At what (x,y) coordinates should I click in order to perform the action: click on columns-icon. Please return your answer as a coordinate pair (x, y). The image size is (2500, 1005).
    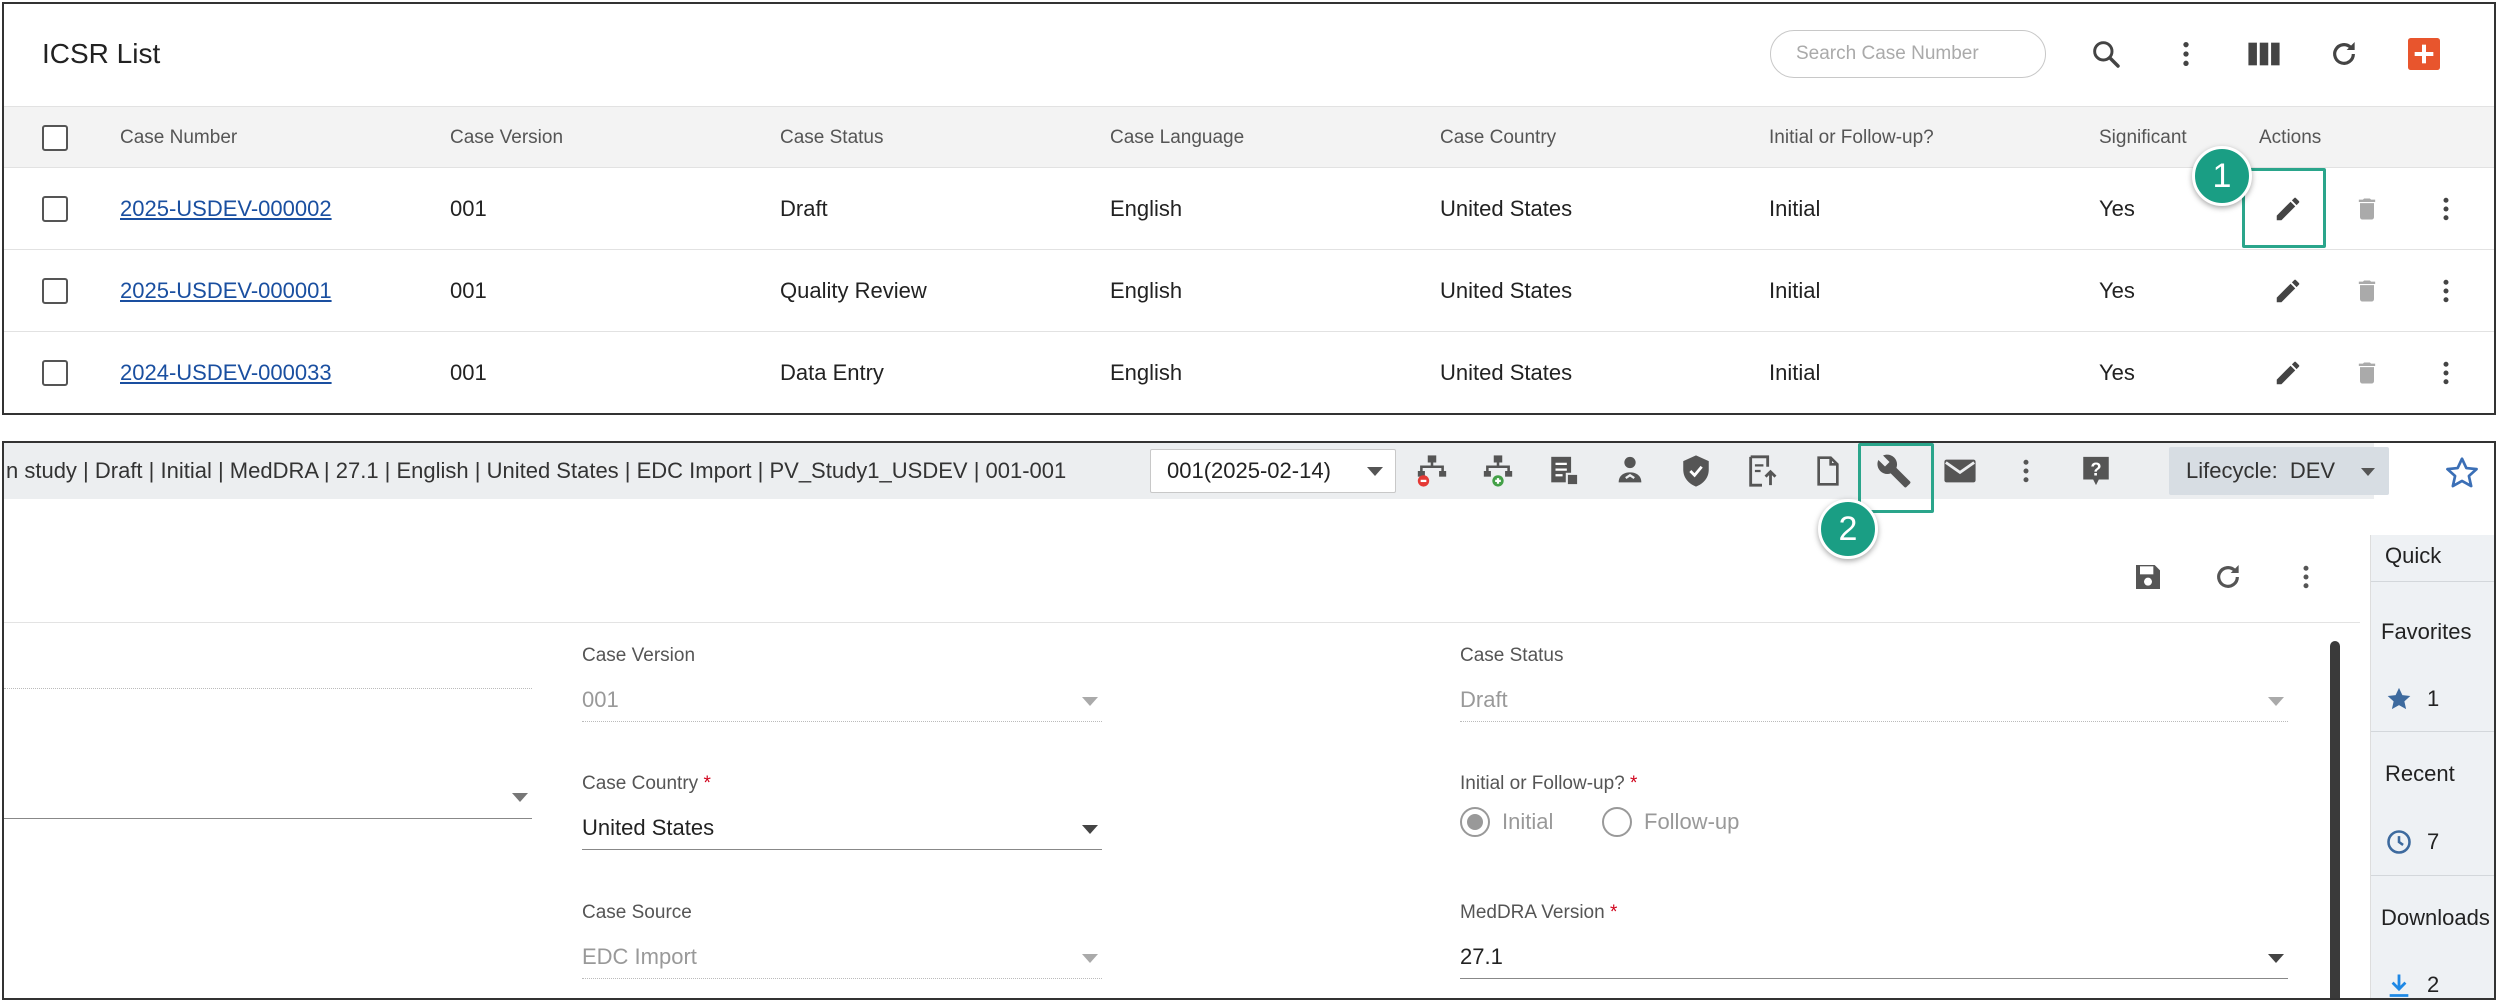
    Looking at the image, I should click on (2264, 54).